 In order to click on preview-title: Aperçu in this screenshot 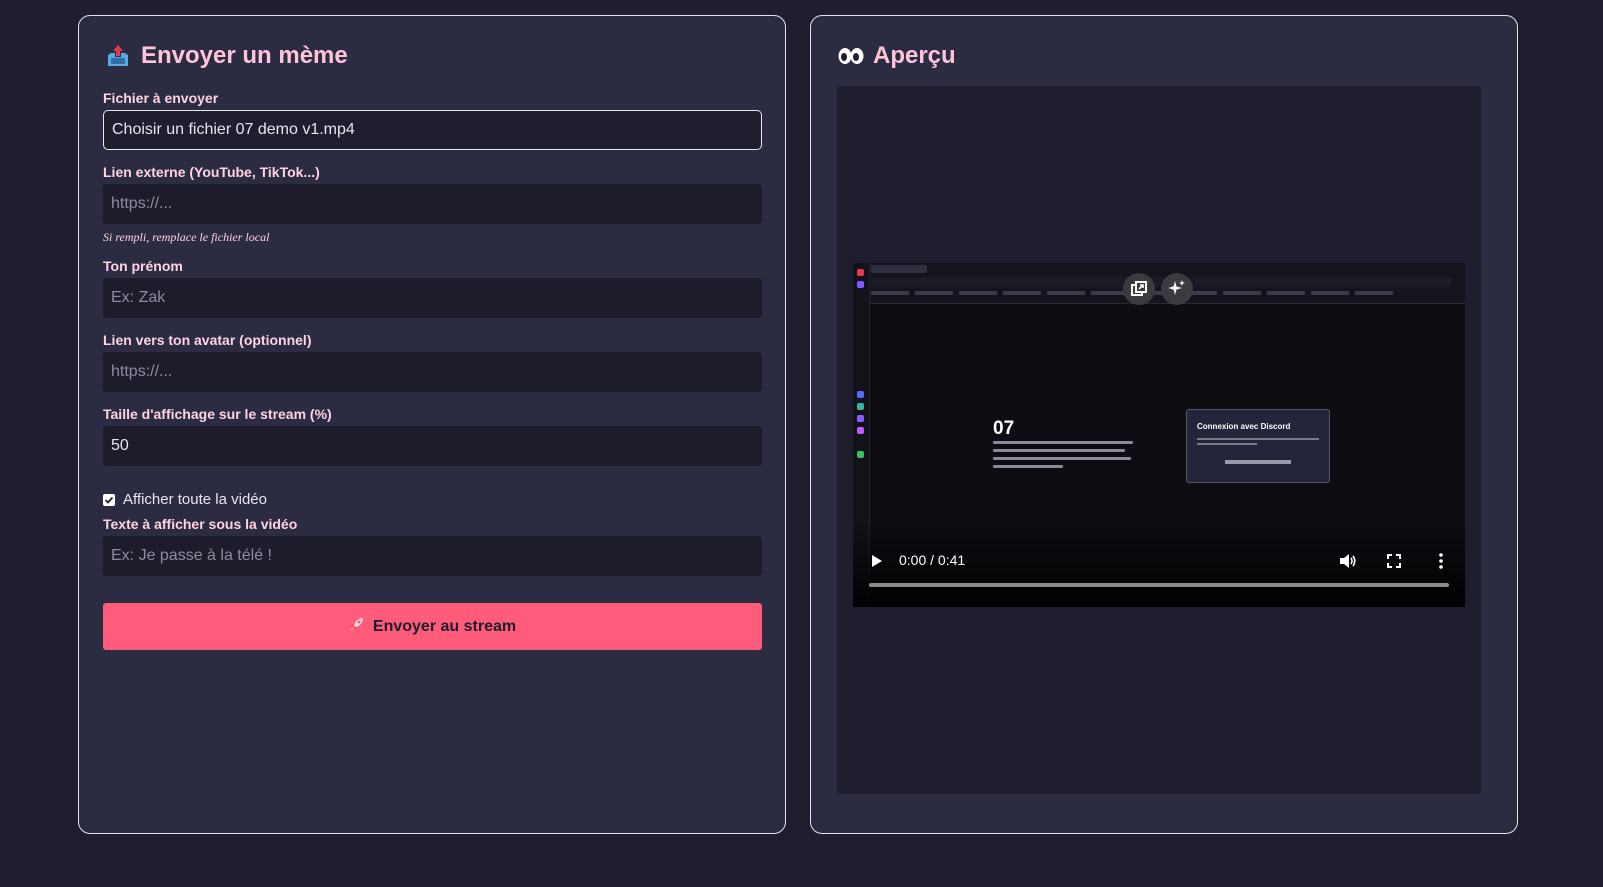, I will do `click(896, 56)`.